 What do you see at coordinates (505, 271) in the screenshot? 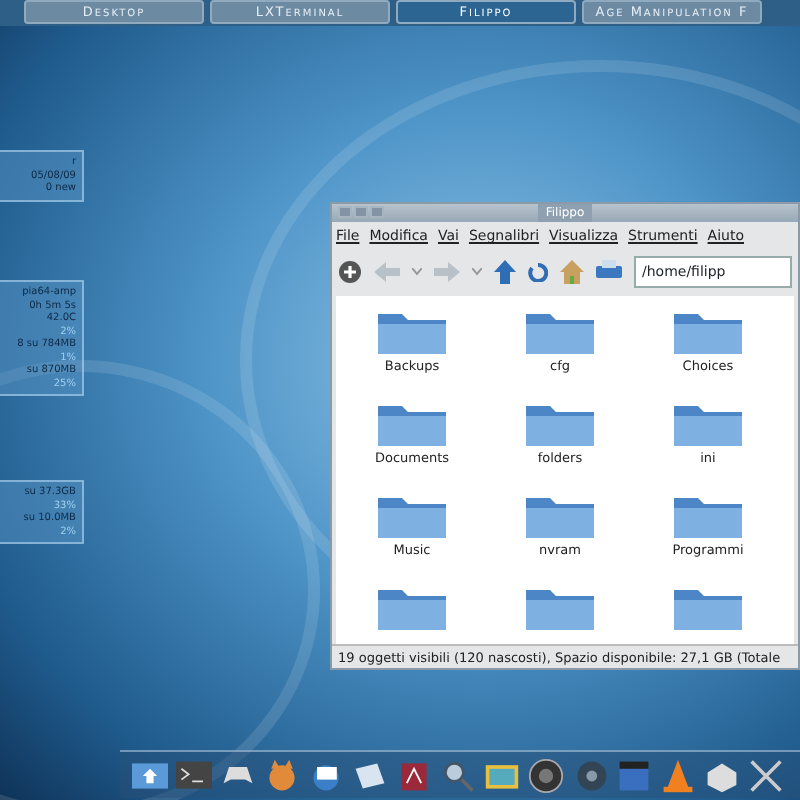
I see `up-arrow-icon` at bounding box center [505, 271].